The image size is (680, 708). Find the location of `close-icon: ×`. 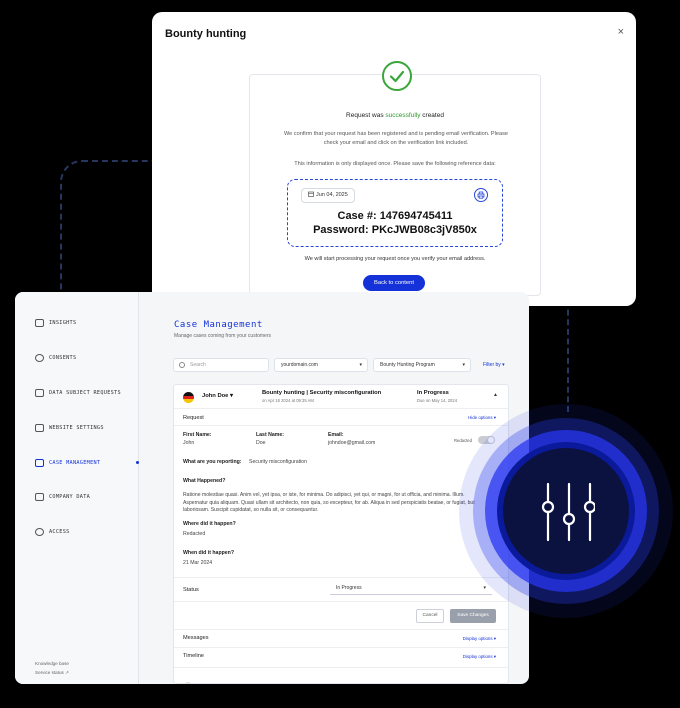

close-icon: × is located at coordinates (621, 32).